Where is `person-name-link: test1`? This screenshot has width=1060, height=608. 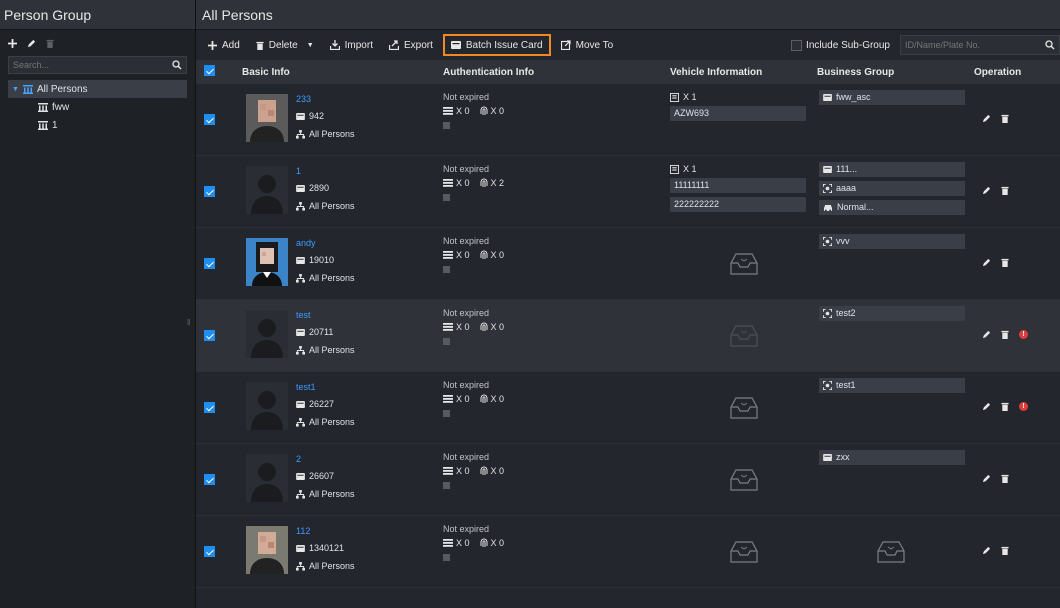 person-name-link: test1 is located at coordinates (306, 387).